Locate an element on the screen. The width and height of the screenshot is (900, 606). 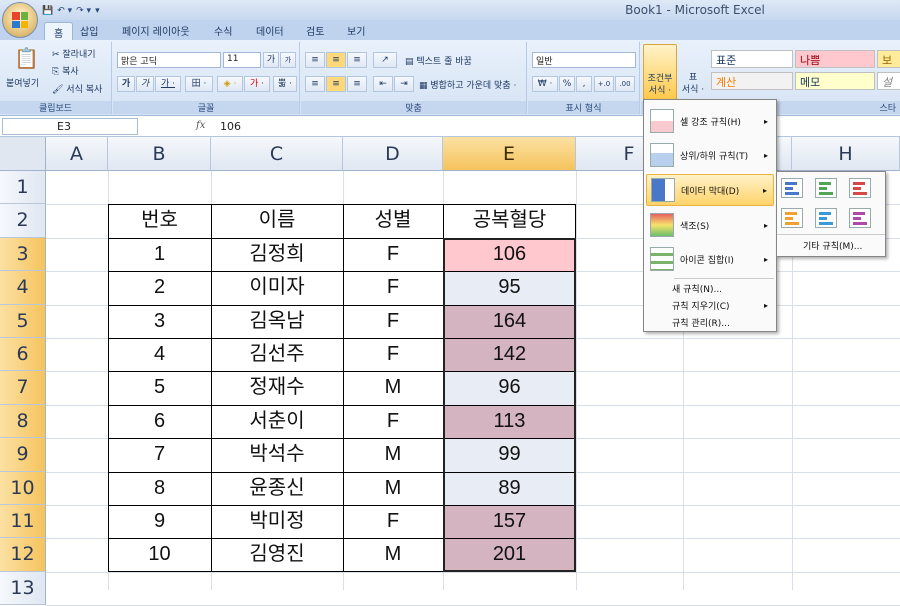
comma-button: , is located at coordinates (584, 84).